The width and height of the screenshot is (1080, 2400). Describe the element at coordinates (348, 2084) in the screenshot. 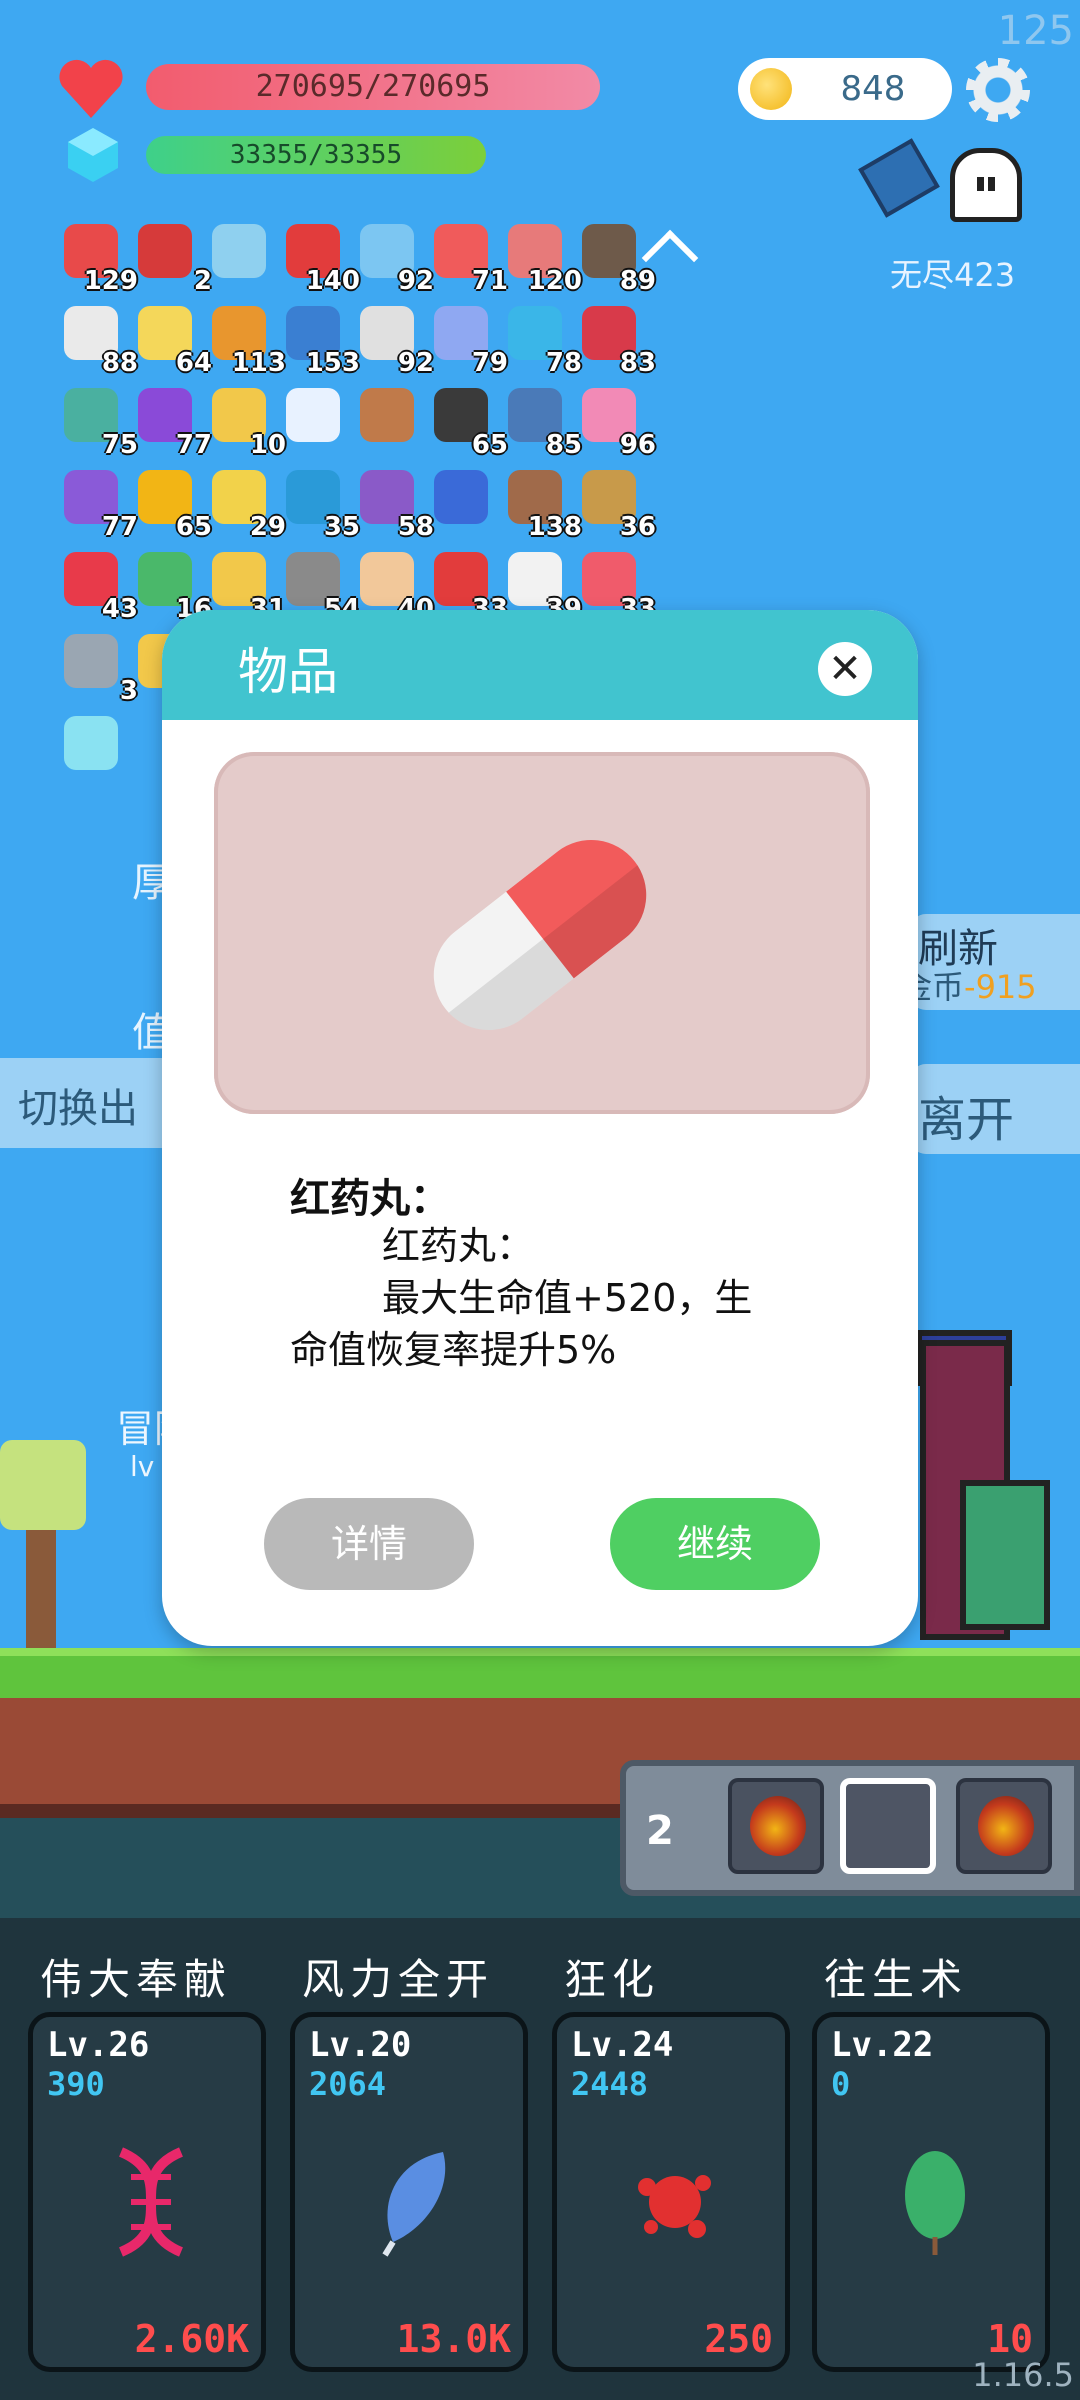

I see `skill-points: 2064` at that location.